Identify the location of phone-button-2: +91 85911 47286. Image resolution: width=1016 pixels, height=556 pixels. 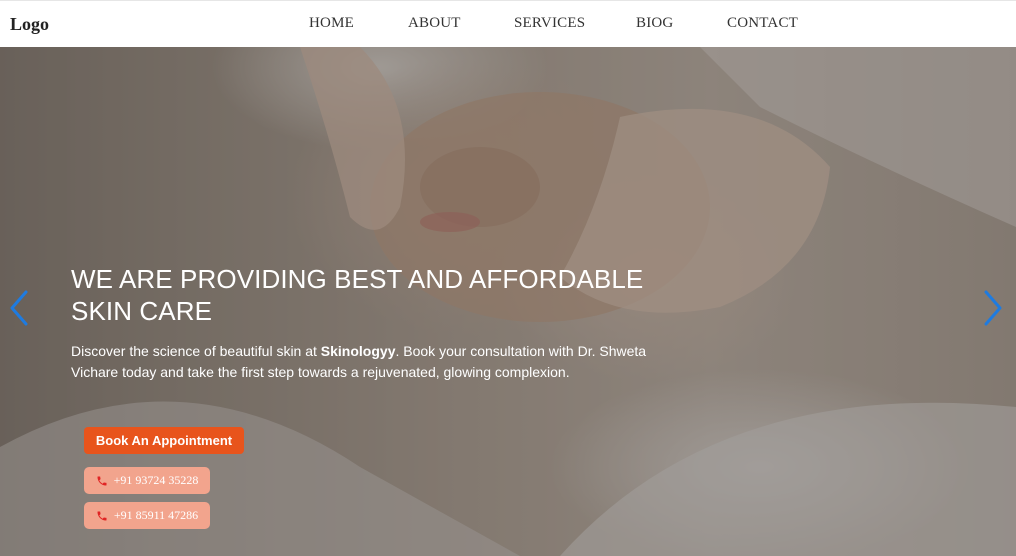
(147, 515).